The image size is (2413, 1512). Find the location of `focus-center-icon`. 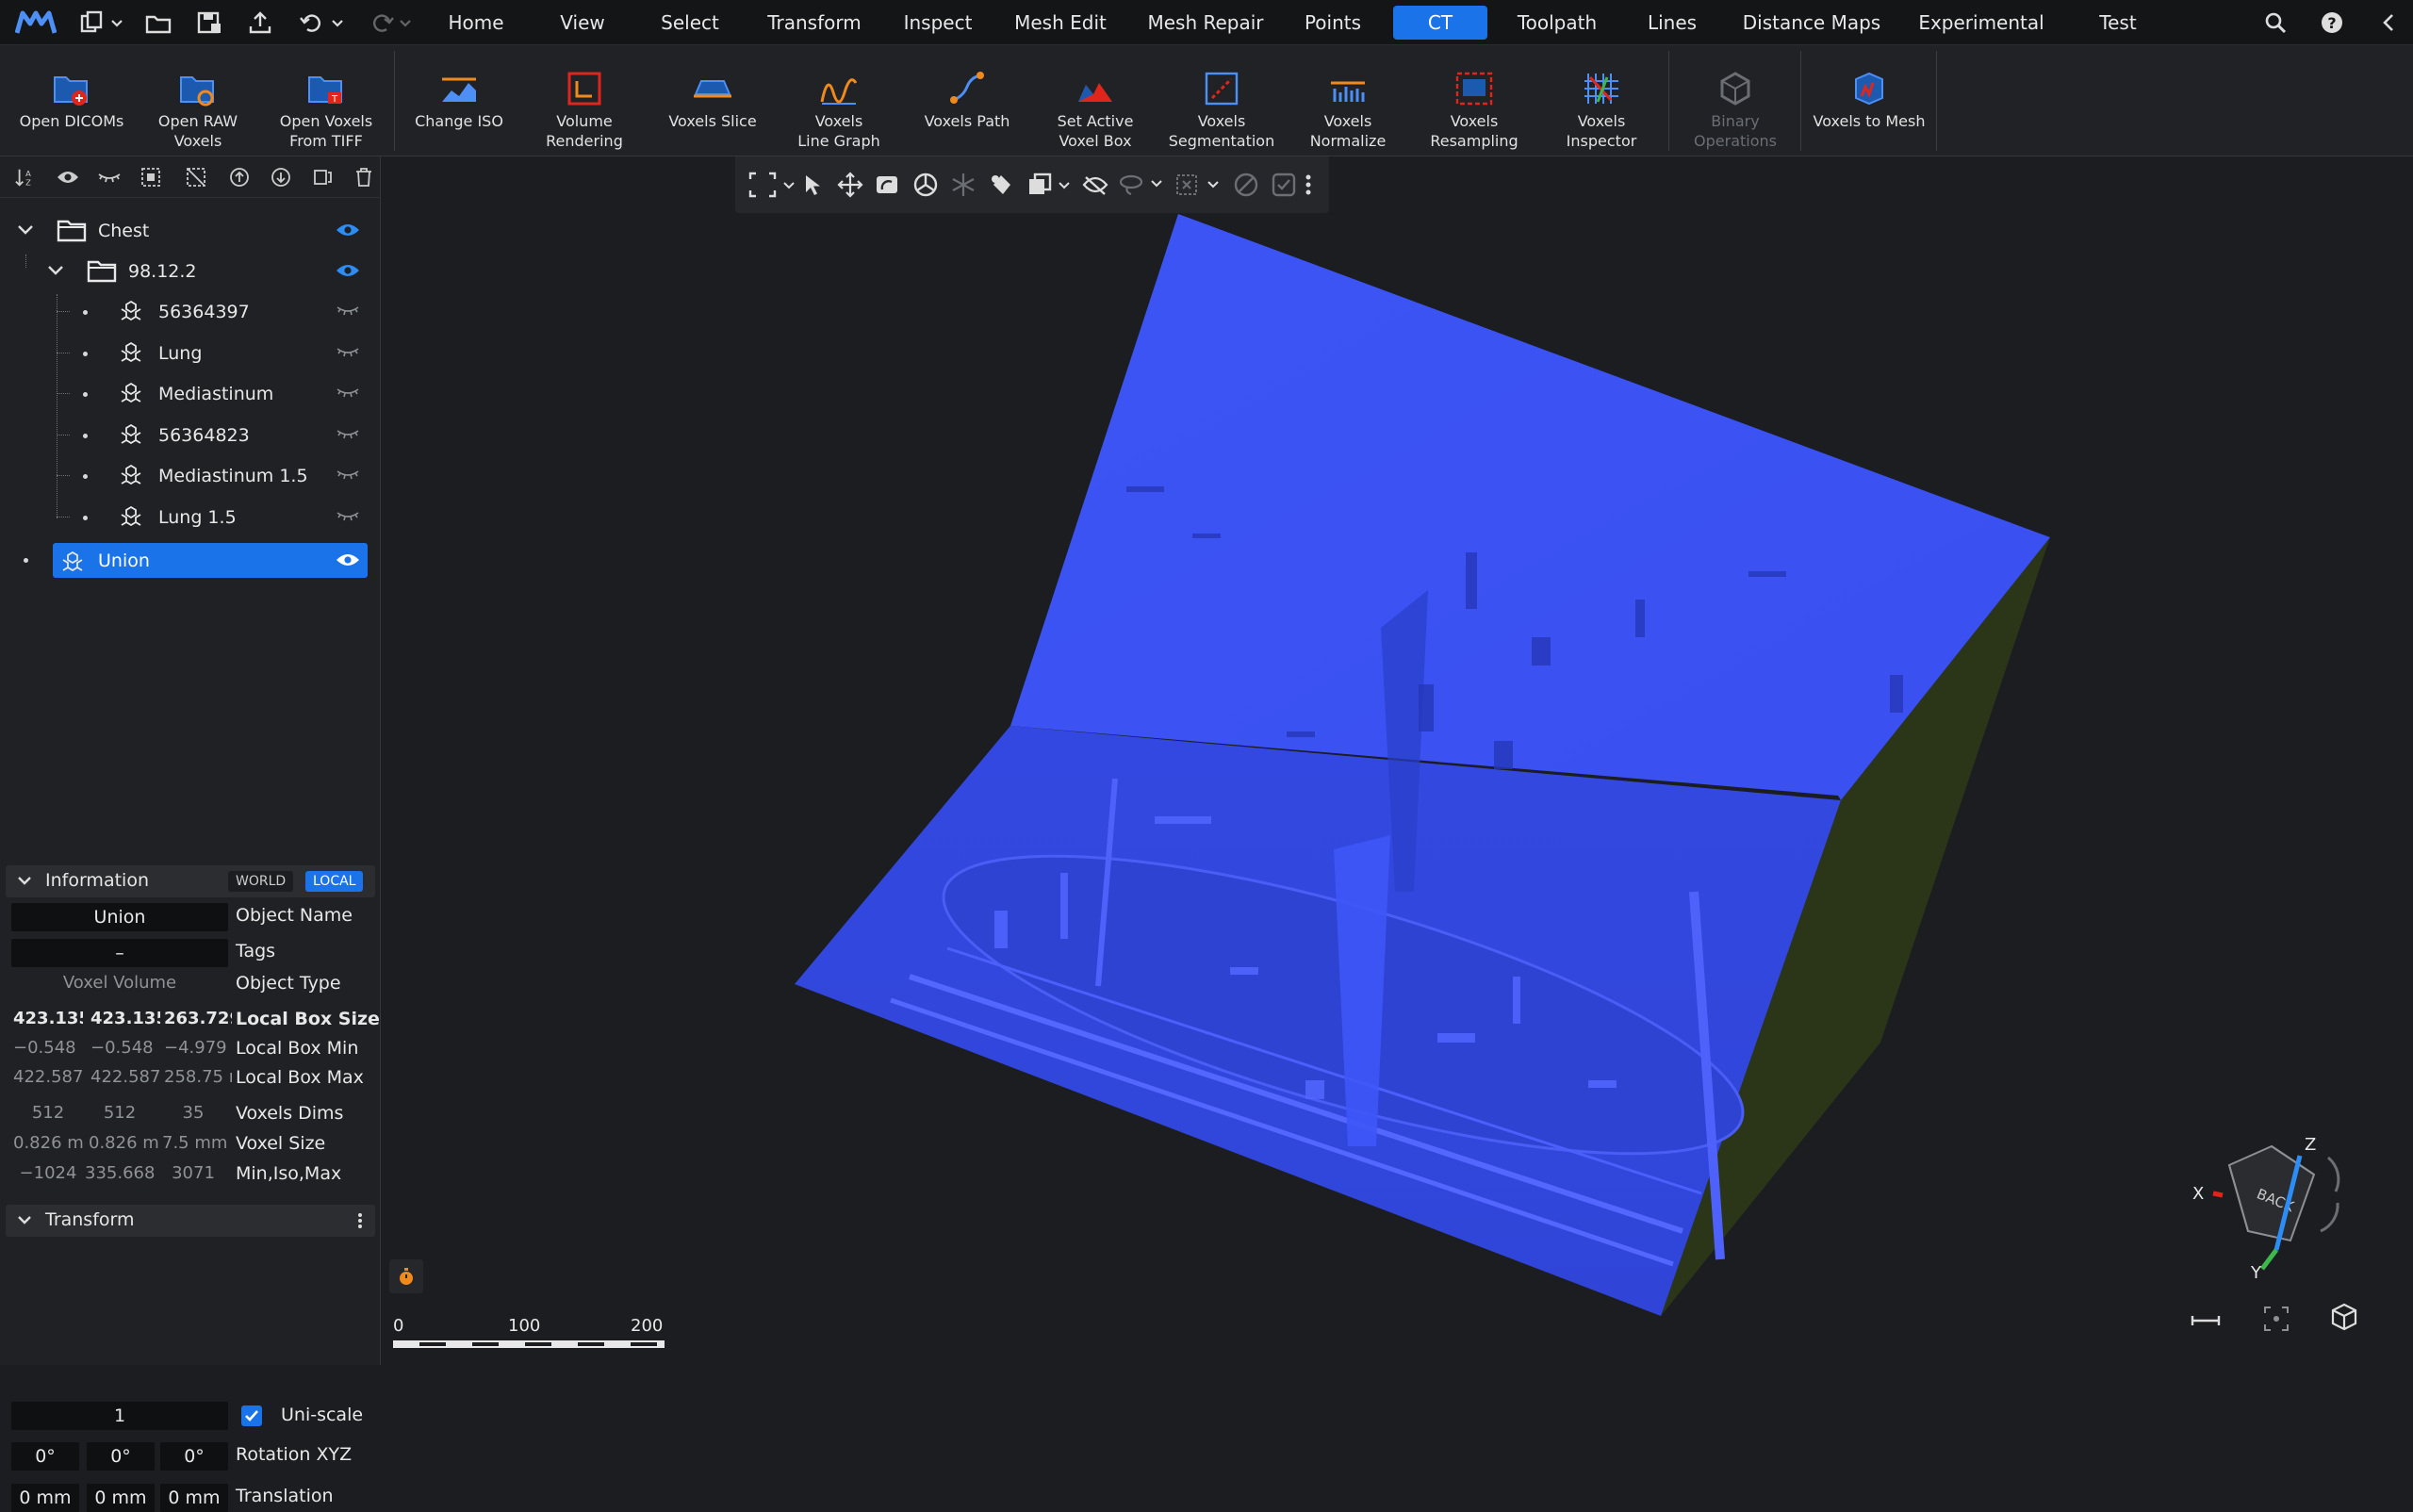

focus-center-icon is located at coordinates (2276, 1319).